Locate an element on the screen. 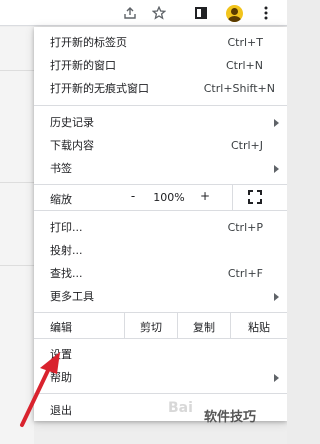 The image size is (320, 444). menu-item-bookmarks: 书签 is located at coordinates (160, 168).